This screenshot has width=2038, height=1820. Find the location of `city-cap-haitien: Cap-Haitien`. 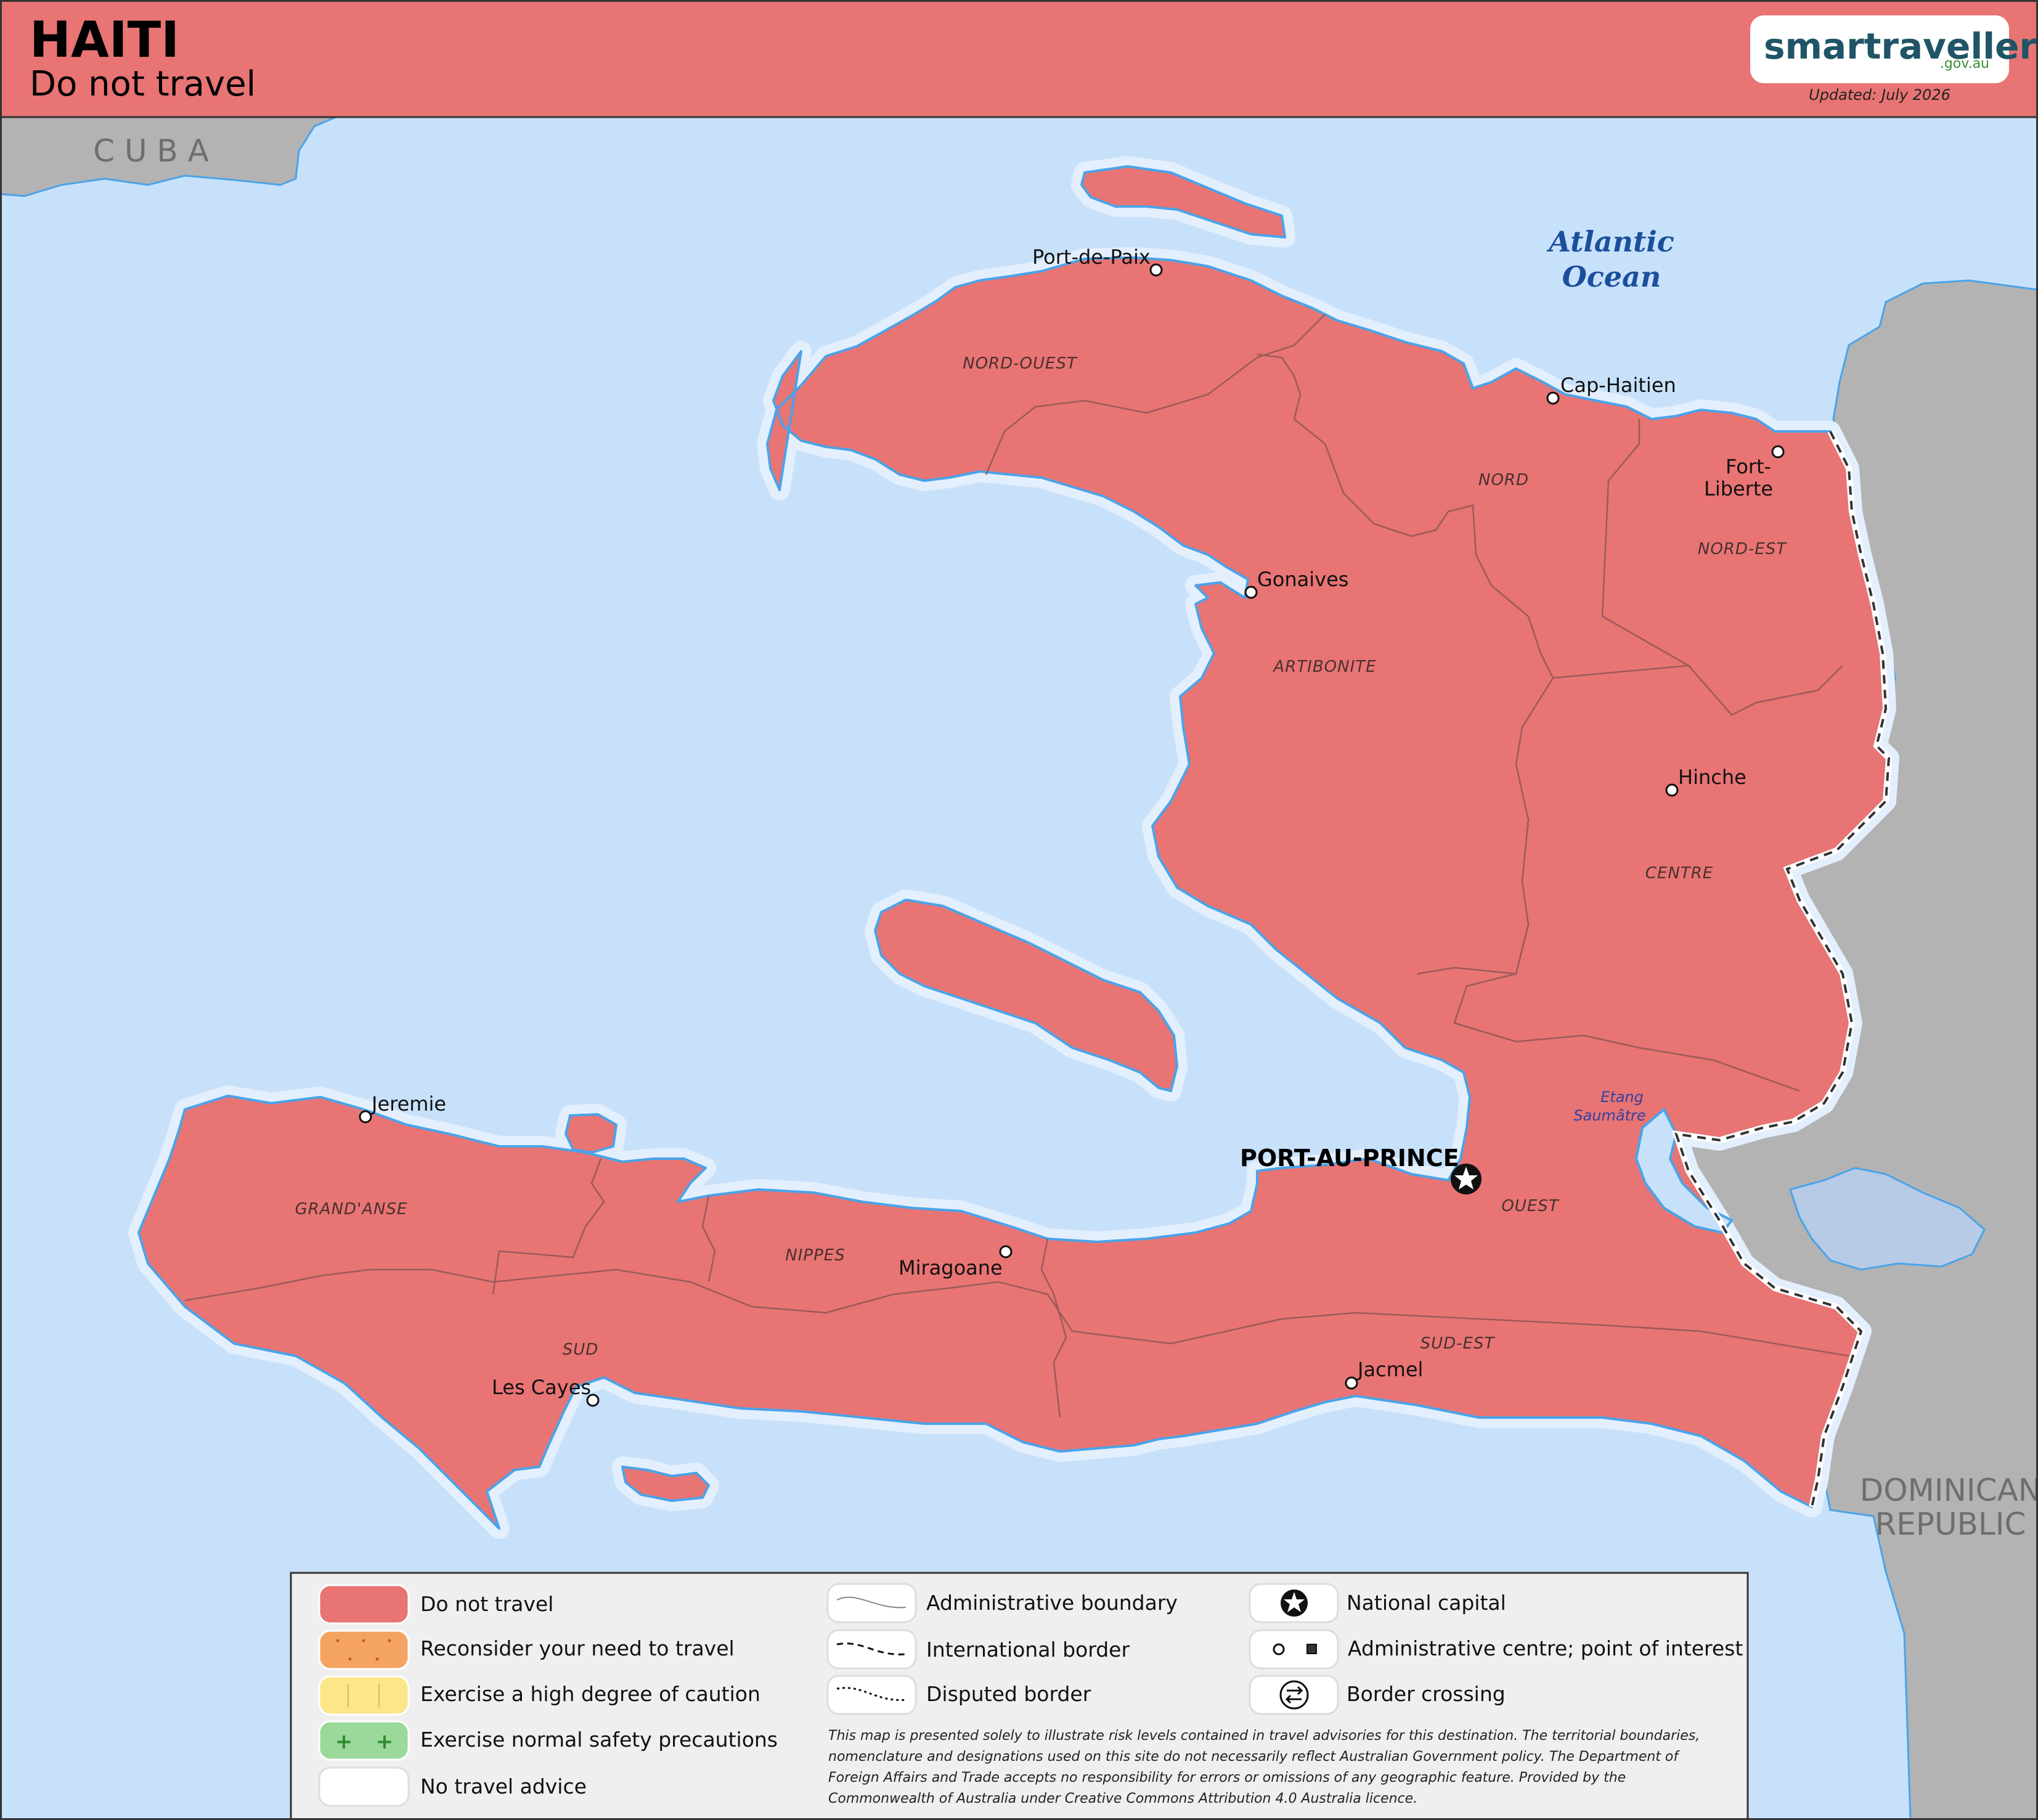

city-cap-haitien: Cap-Haitien is located at coordinates (1618, 385).